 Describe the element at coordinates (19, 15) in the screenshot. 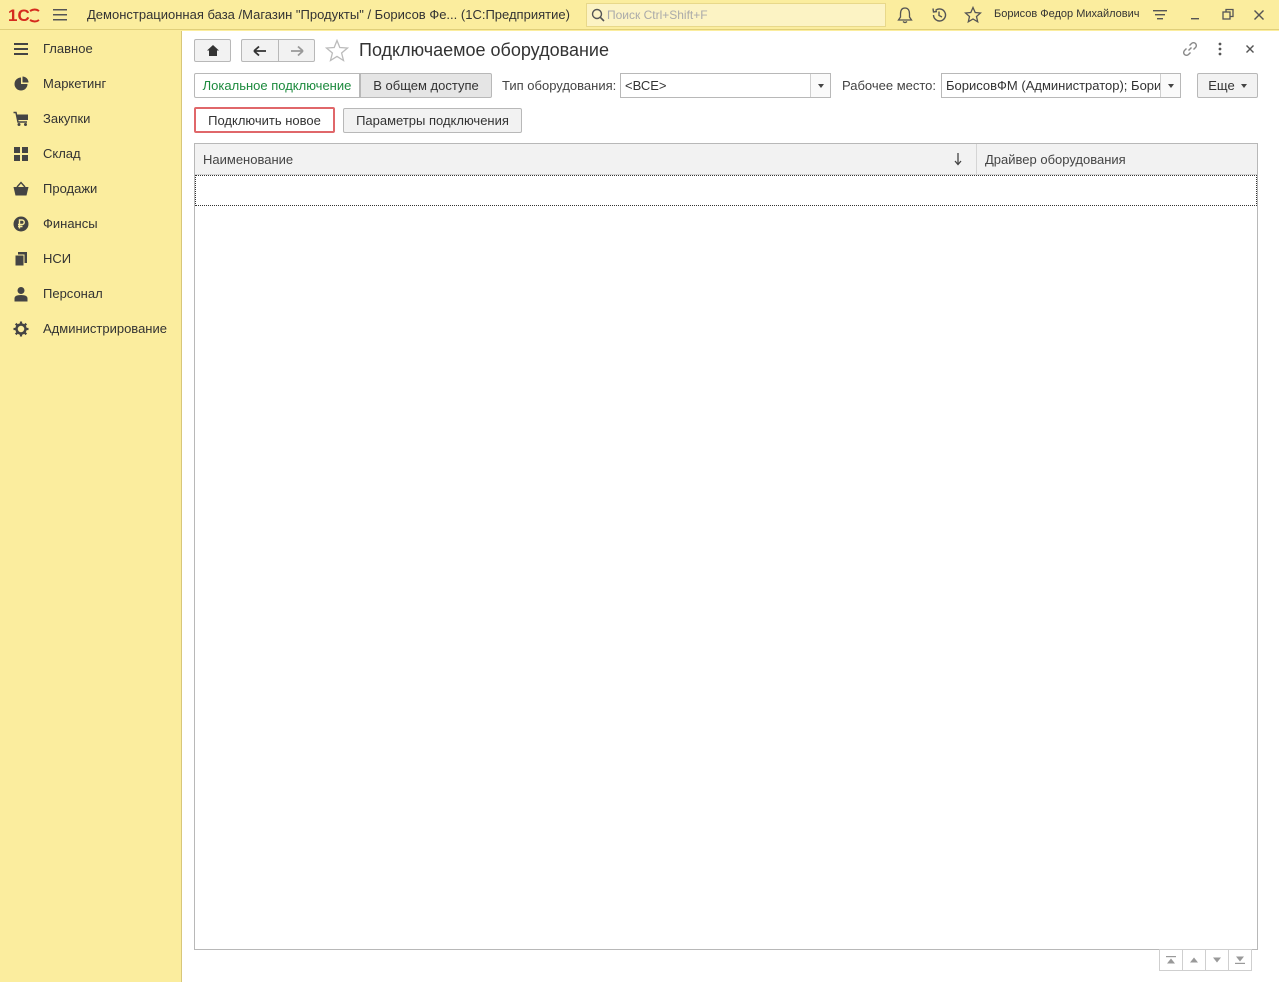

I see `svg-text: 1С` at that location.